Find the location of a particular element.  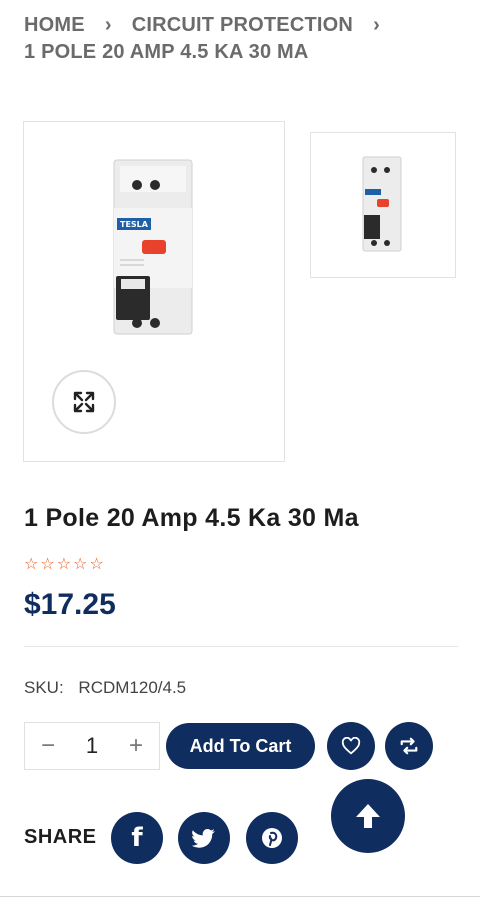

rating-stars: ☆ ☆ ☆ ☆ ☆ is located at coordinates (64, 565).